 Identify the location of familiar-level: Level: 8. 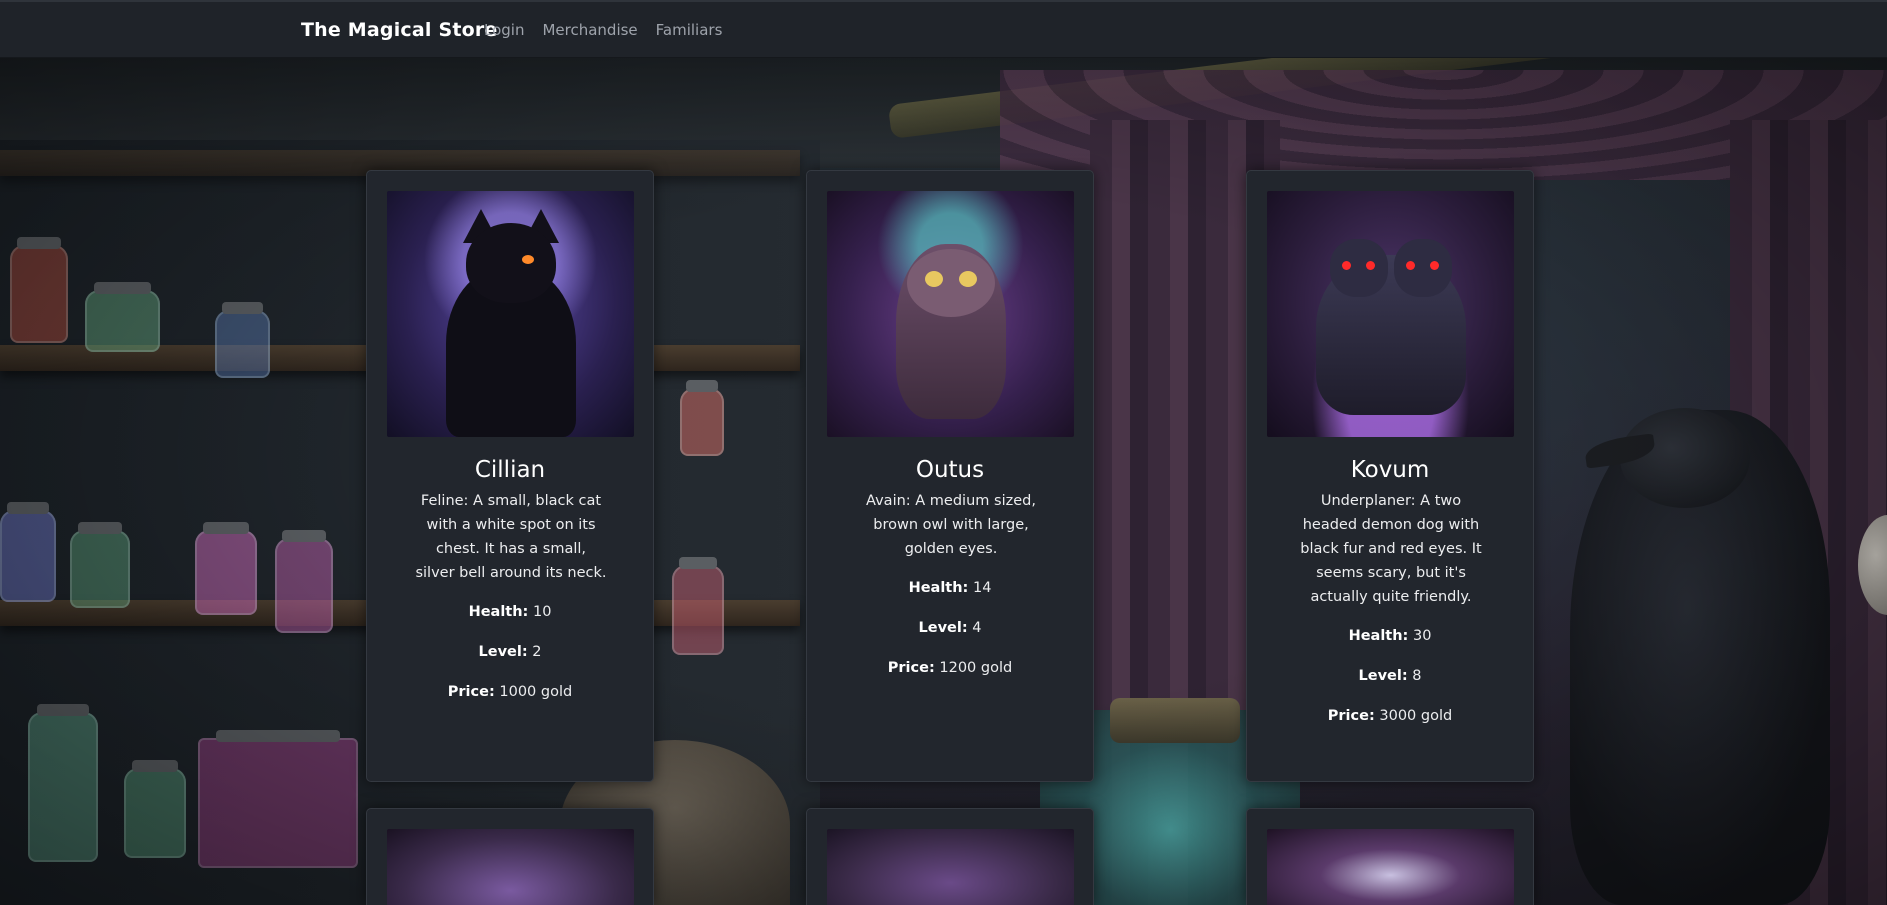
(1390, 676).